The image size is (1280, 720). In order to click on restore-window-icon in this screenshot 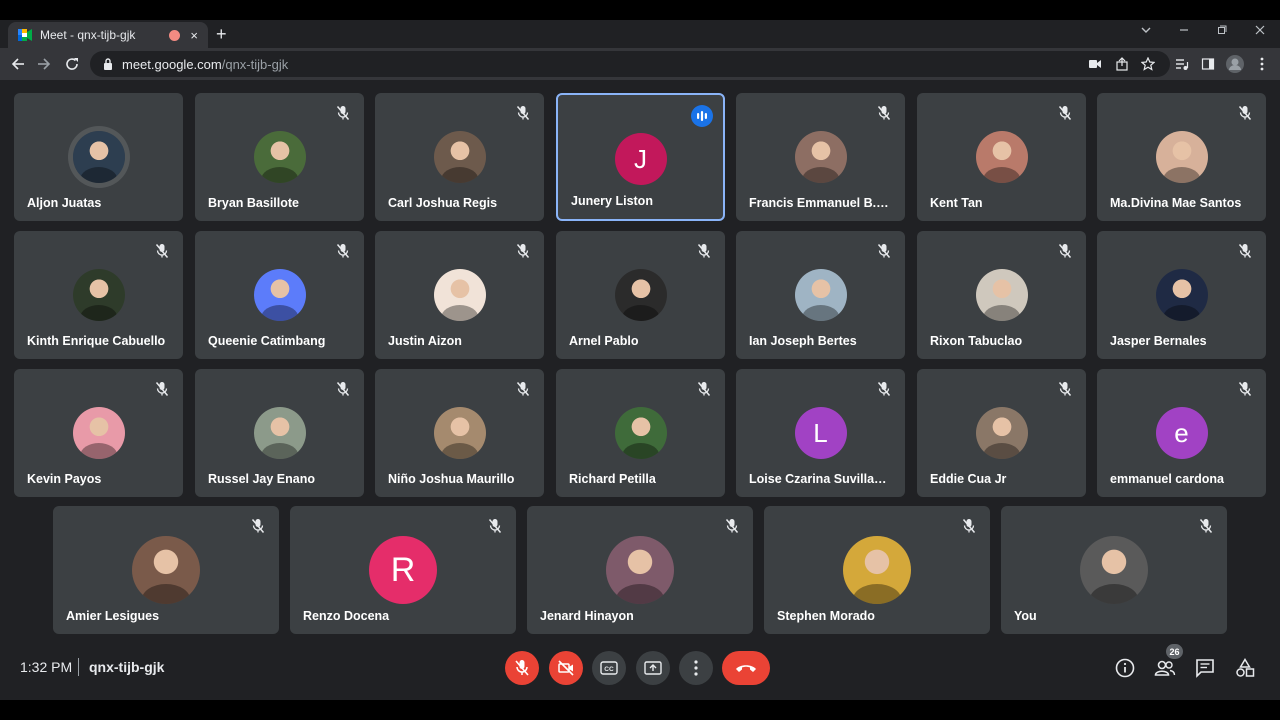, I will do `click(1222, 31)`.